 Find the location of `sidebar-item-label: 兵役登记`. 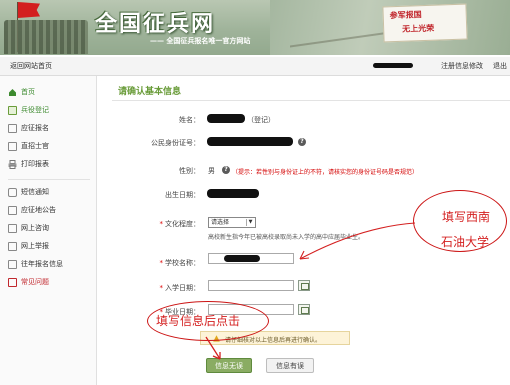

sidebar-item-label: 兵役登记 is located at coordinates (35, 110).